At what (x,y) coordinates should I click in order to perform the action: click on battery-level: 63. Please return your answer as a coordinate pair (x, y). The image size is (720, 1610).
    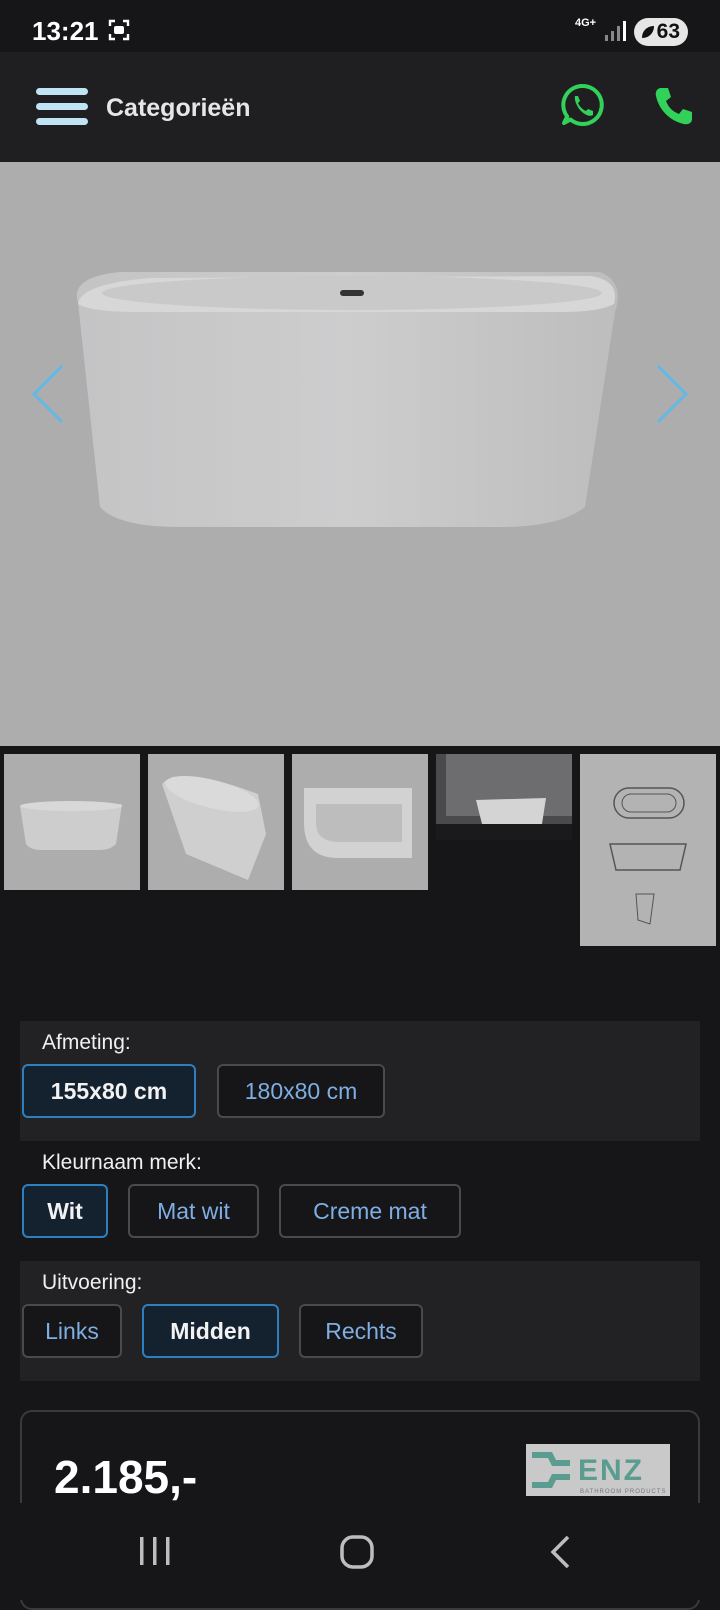
    Looking at the image, I should click on (668, 31).